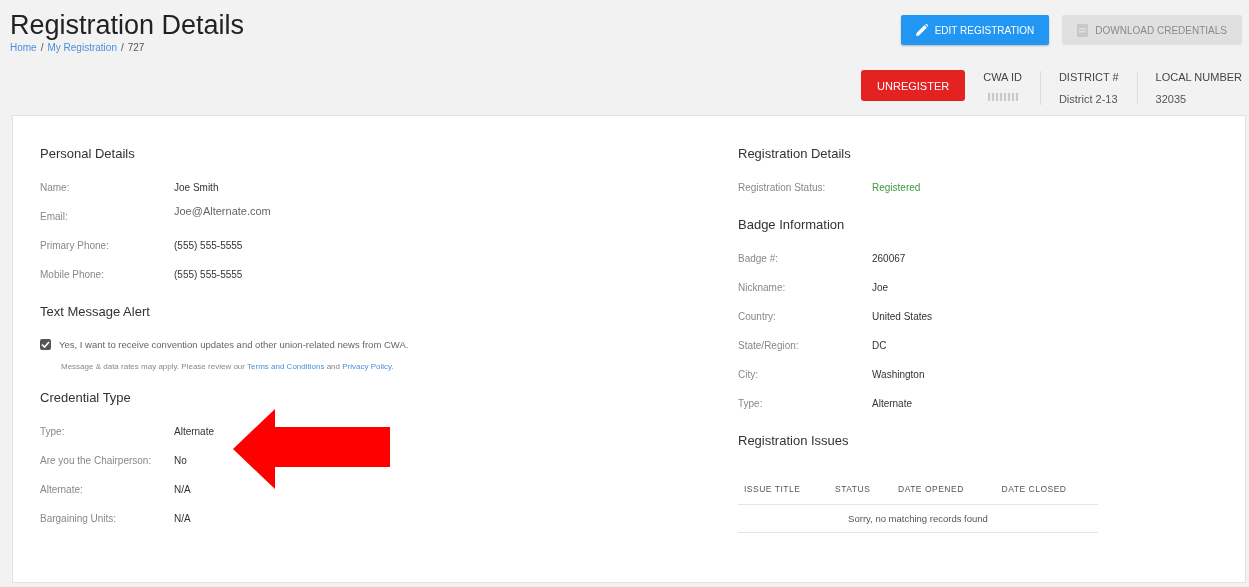  Describe the element at coordinates (127, 25) in the screenshot. I see `page-title: Registration Details` at that location.